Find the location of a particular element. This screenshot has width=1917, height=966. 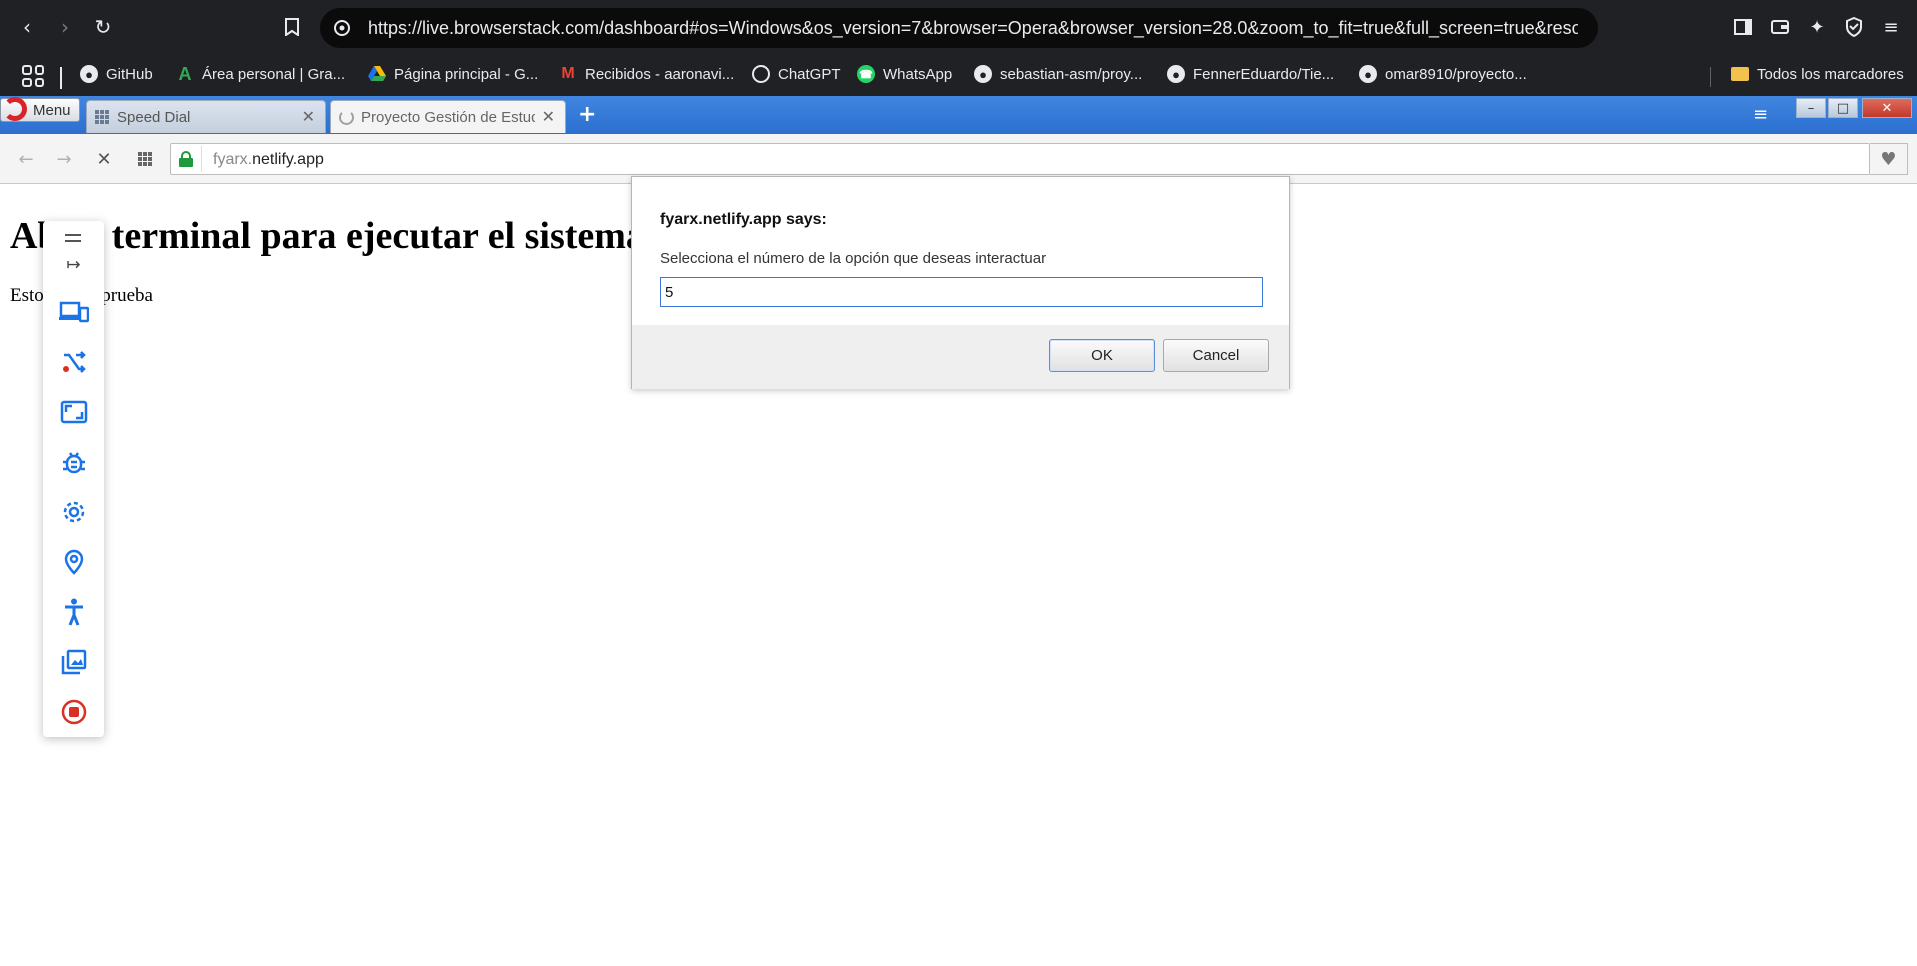

forward-button: › is located at coordinates (65, 27).